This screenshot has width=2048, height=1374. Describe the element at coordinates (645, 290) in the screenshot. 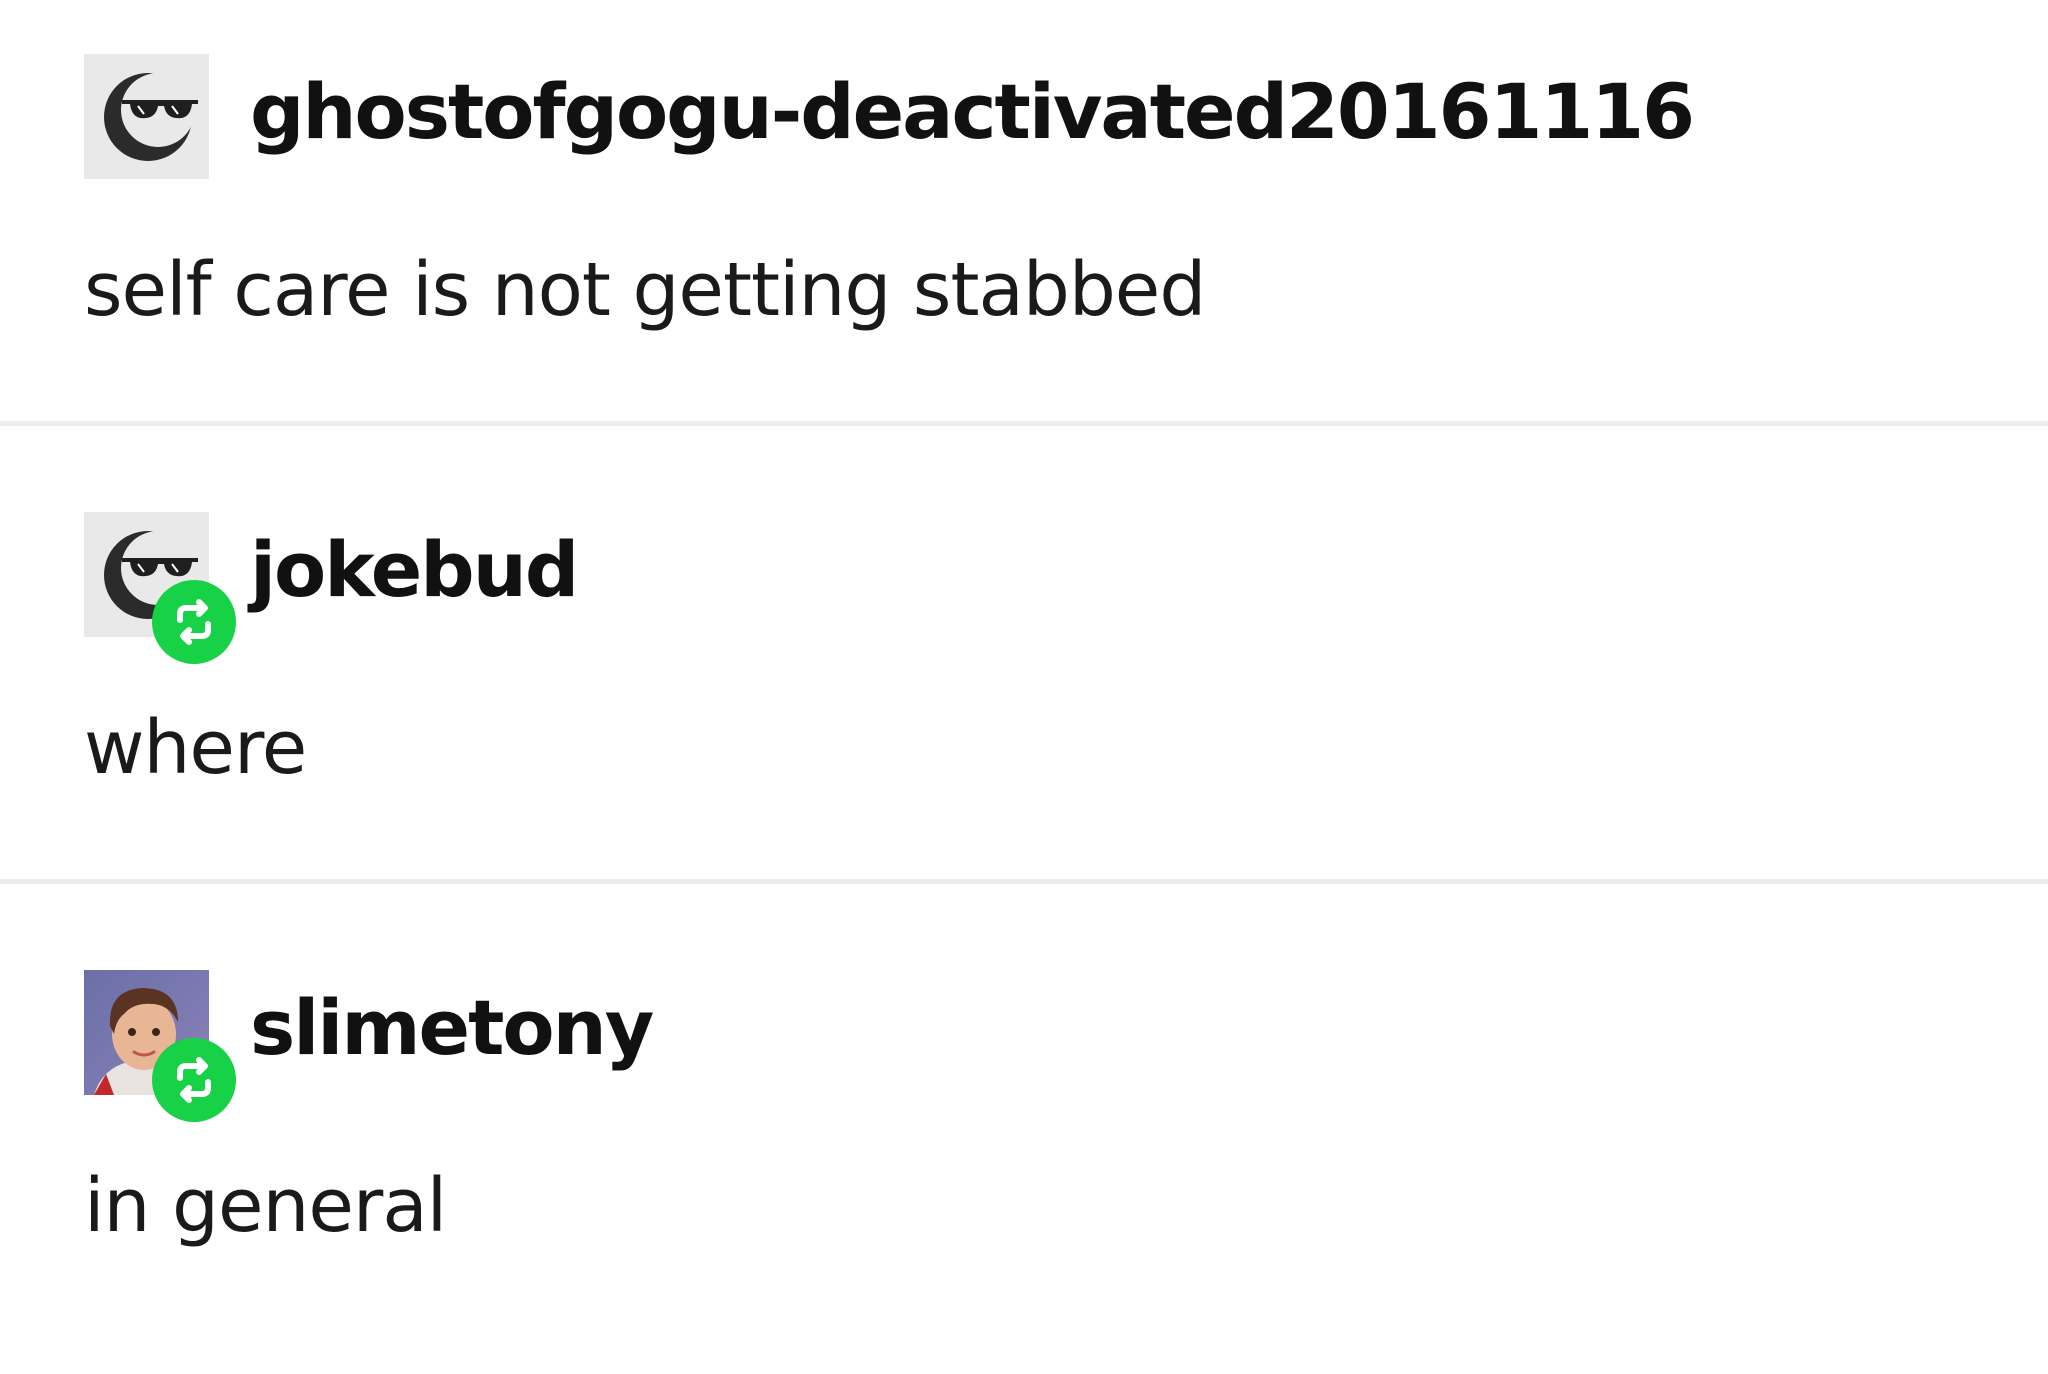

I see `post-text: self care is not getting stabbed` at that location.